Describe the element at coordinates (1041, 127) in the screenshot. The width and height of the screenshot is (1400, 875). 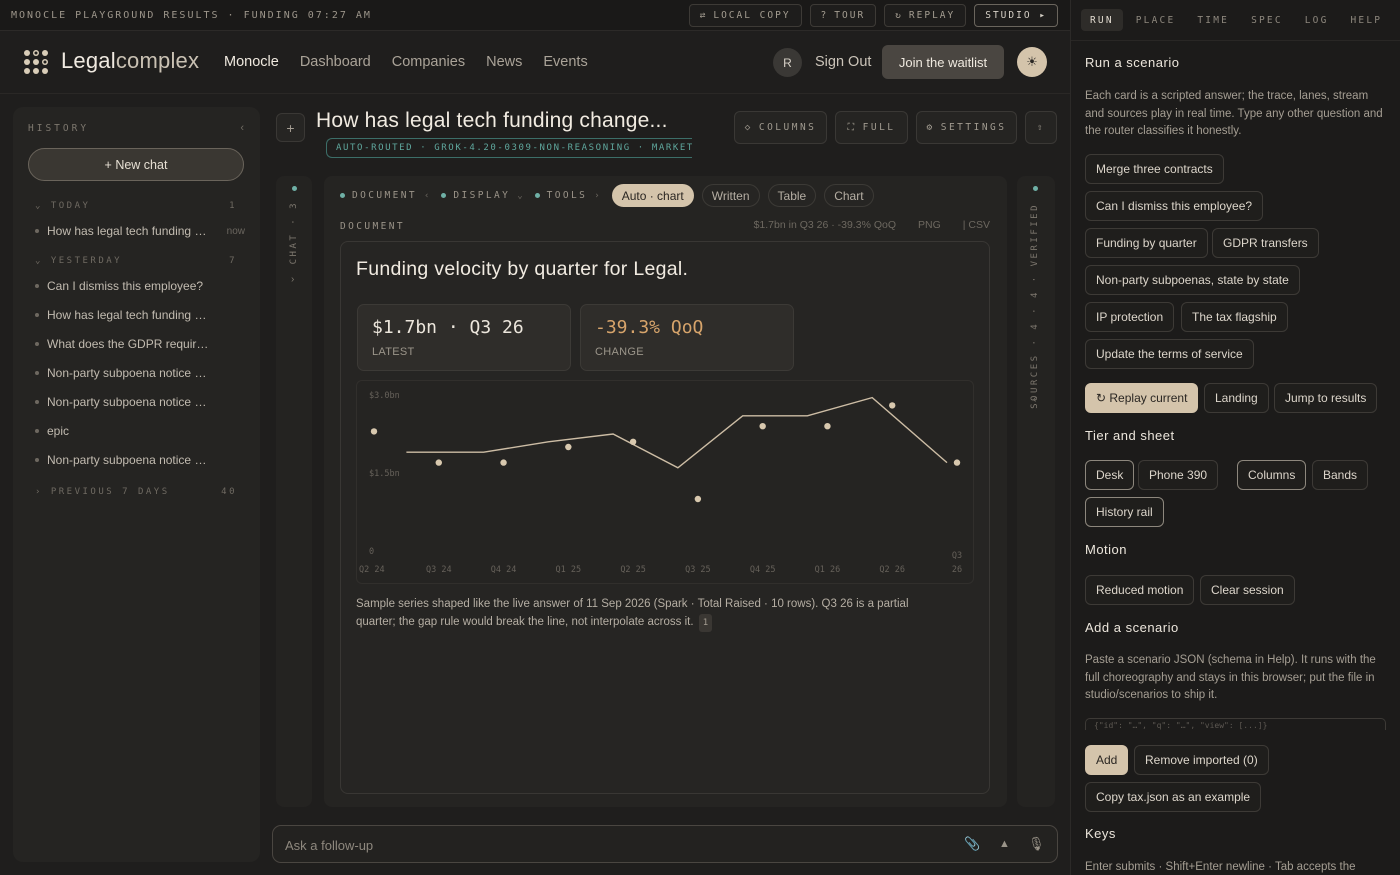
I see `share-button: ⇧` at that location.